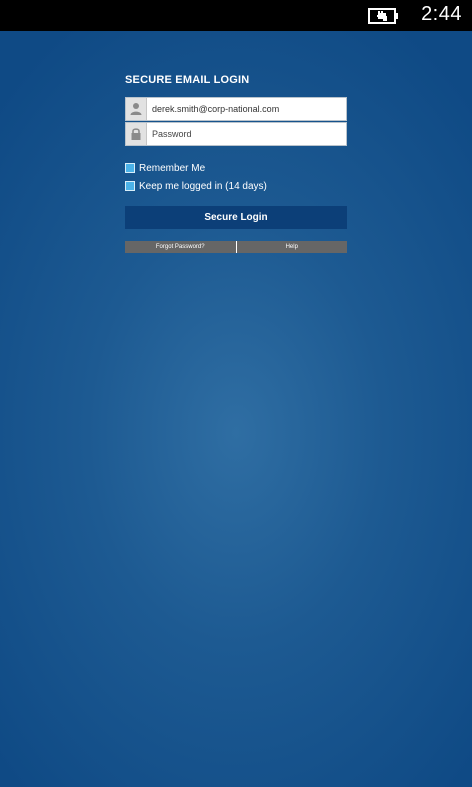 The height and width of the screenshot is (787, 472). What do you see at coordinates (203, 186) in the screenshot?
I see `keep-logged-in-label: Keep me logged in (14 days)` at bounding box center [203, 186].